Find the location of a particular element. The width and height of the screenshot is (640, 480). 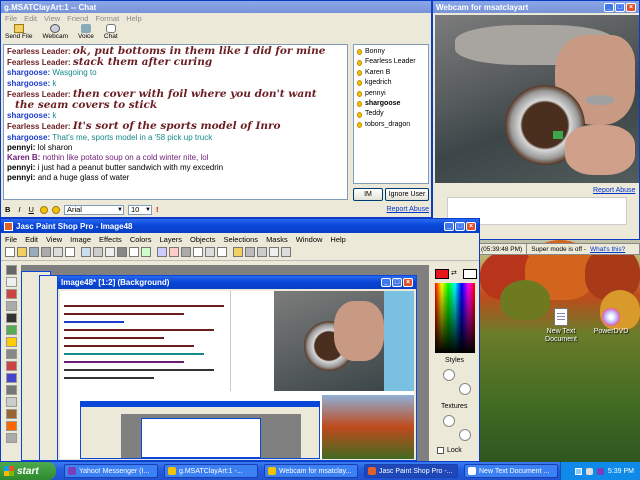

smiley-icon is located at coordinates (55, 209).